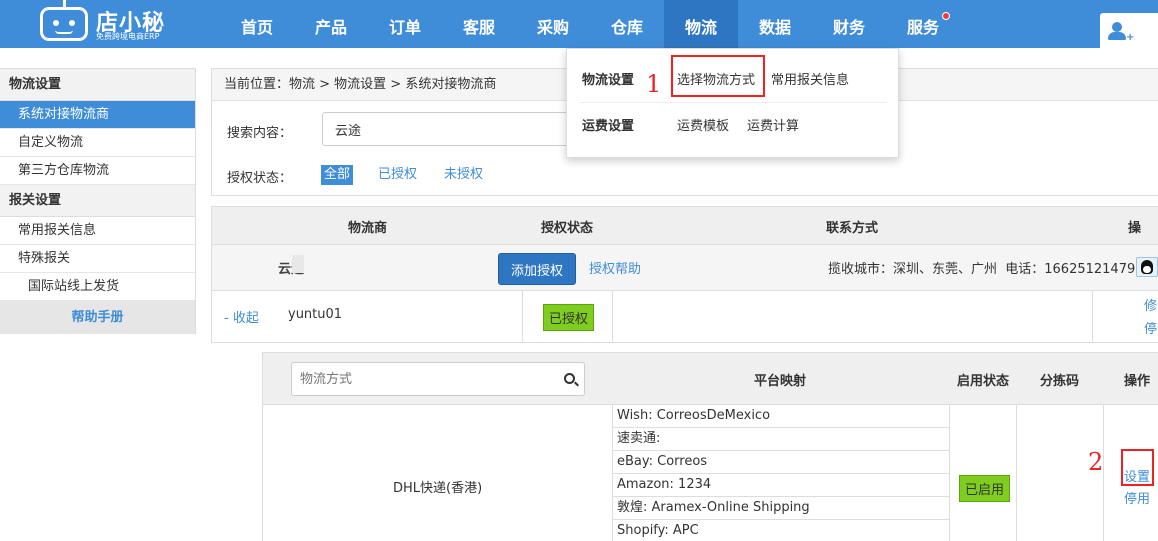 Image resolution: width=1158 pixels, height=541 pixels. Describe the element at coordinates (298, 264) in the screenshot. I see `blurred-text` at that location.